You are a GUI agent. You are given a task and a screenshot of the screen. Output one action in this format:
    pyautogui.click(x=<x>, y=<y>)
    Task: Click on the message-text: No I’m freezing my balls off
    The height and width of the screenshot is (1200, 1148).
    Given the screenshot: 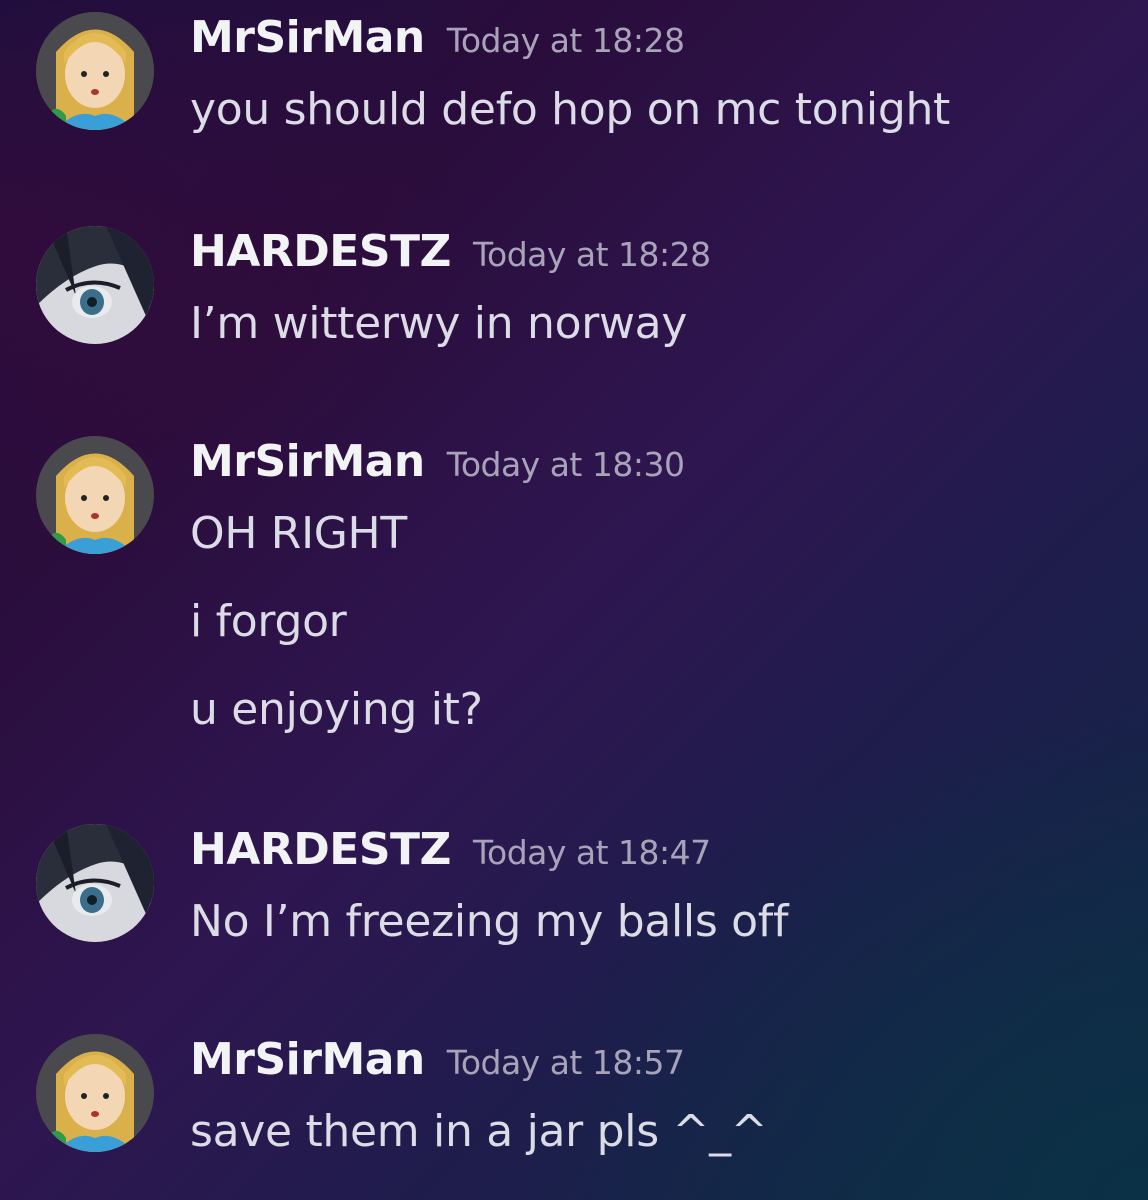 What is the action you would take?
    pyautogui.click(x=489, y=921)
    